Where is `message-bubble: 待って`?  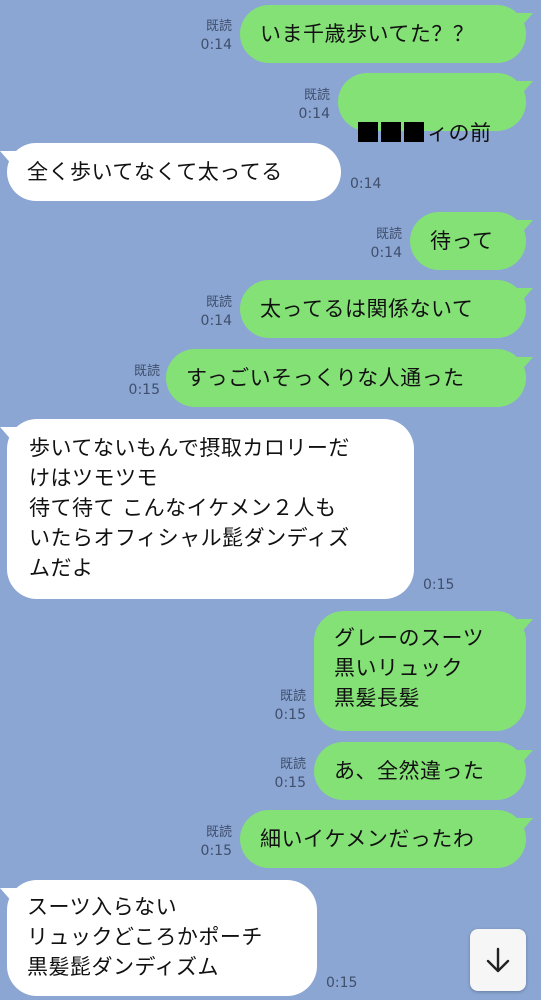 message-bubble: 待って is located at coordinates (468, 241).